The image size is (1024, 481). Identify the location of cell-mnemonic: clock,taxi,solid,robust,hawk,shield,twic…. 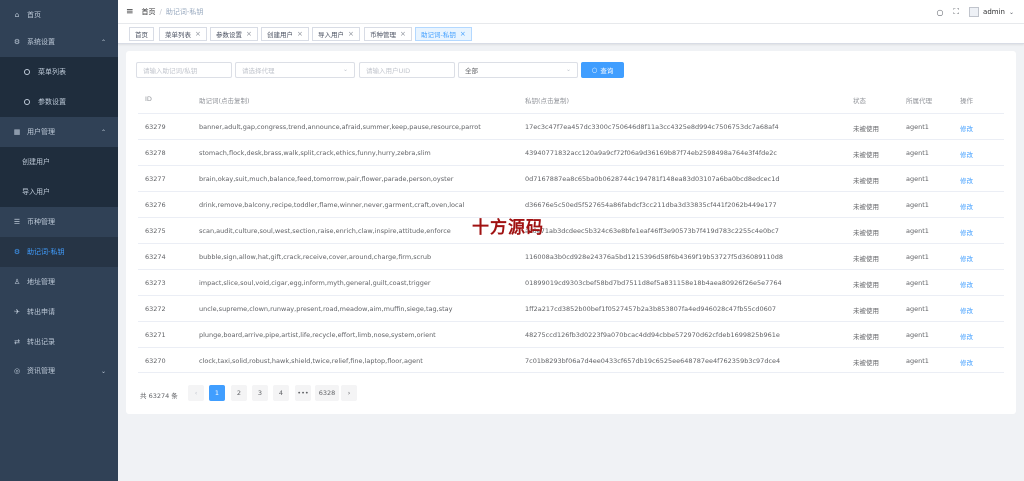
(311, 361).